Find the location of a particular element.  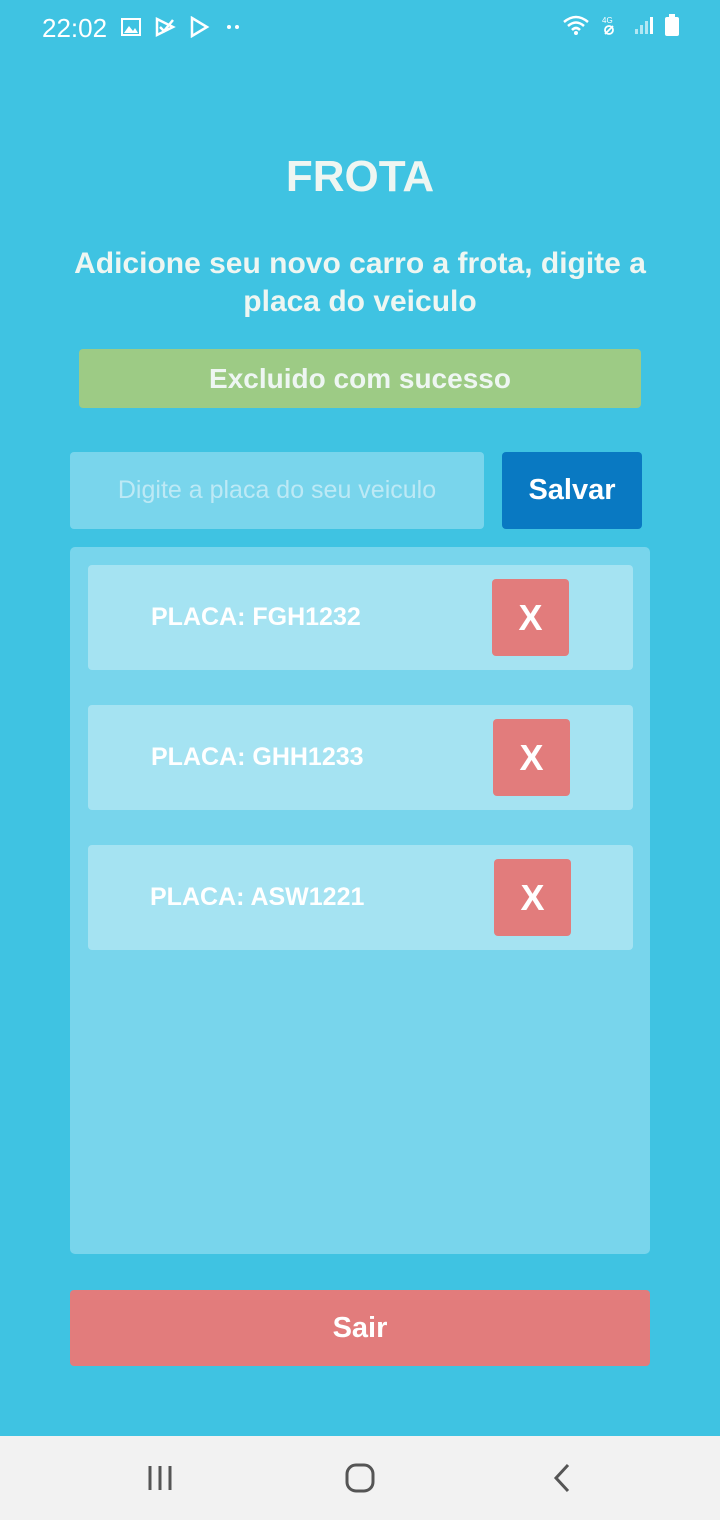

battery-icon is located at coordinates (672, 25).